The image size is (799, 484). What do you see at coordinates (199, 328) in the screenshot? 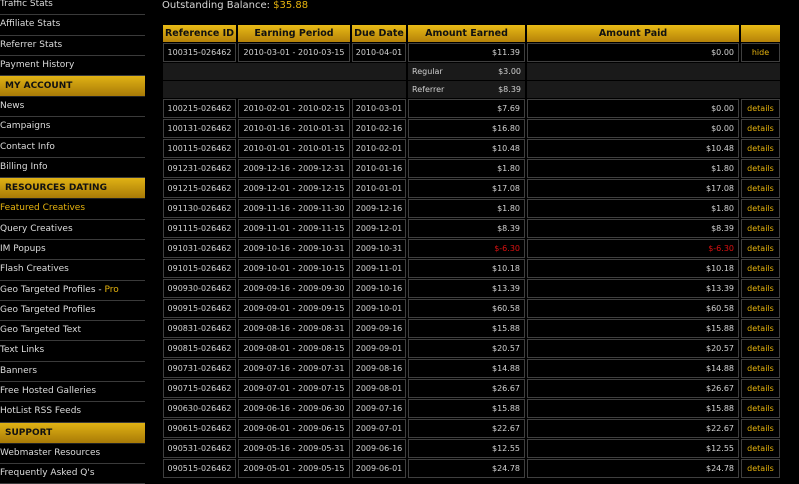
I see `cell-reference-id: 090831-026462` at bounding box center [199, 328].